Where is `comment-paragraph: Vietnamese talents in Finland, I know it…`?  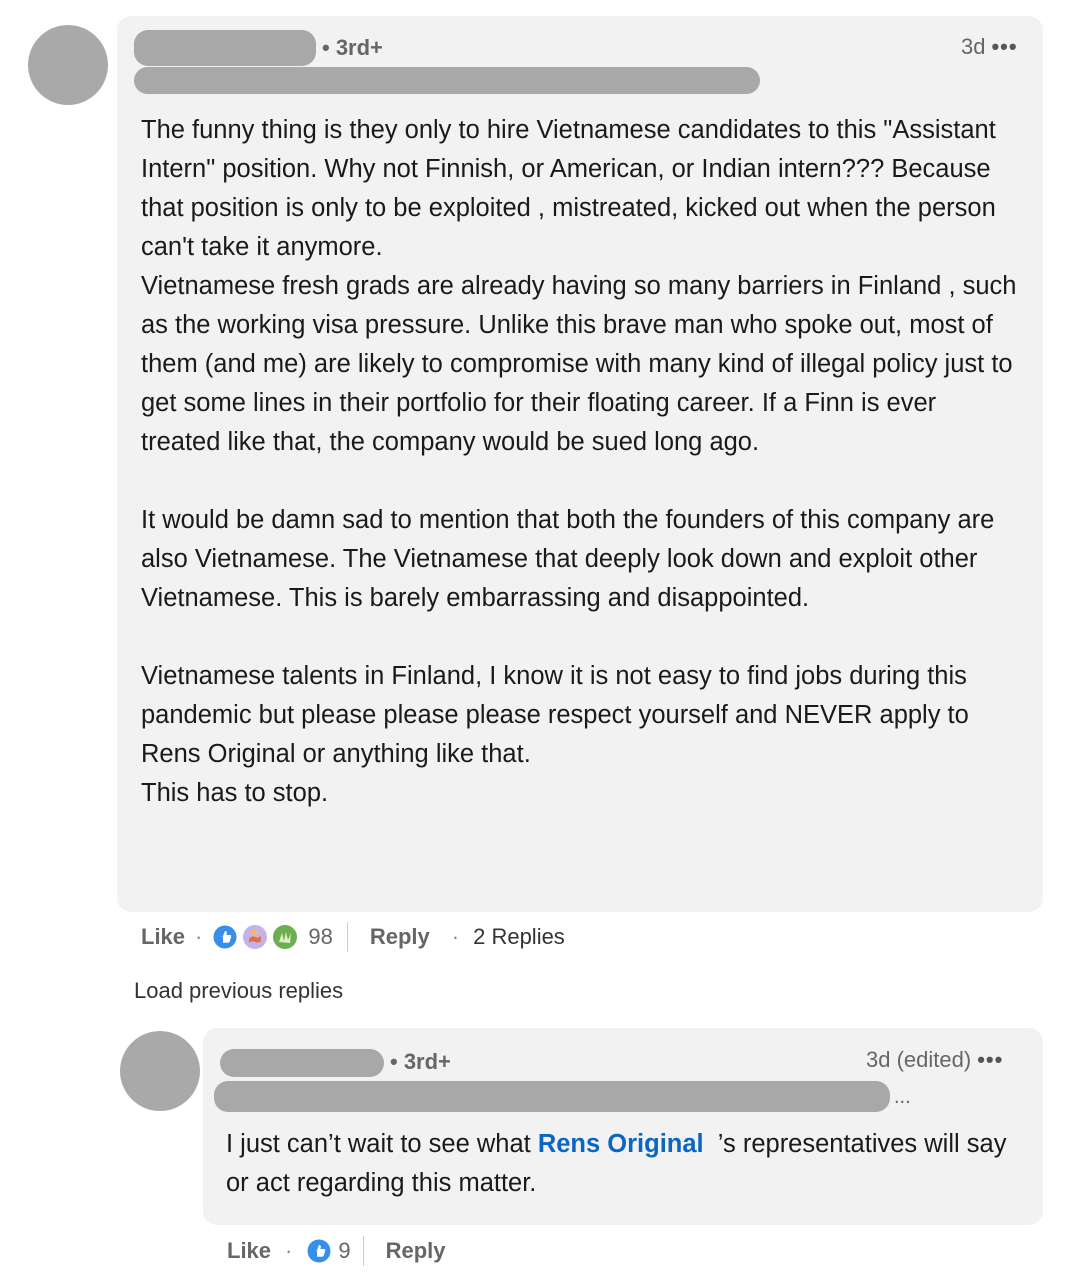
comment-paragraph: Vietnamese talents in Finland, I know it… is located at coordinates (555, 715).